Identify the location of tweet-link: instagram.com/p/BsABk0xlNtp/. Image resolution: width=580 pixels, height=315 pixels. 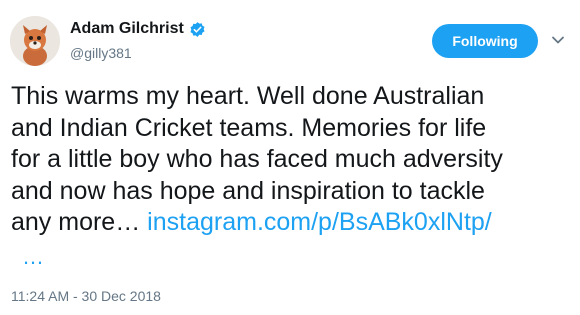
(319, 222).